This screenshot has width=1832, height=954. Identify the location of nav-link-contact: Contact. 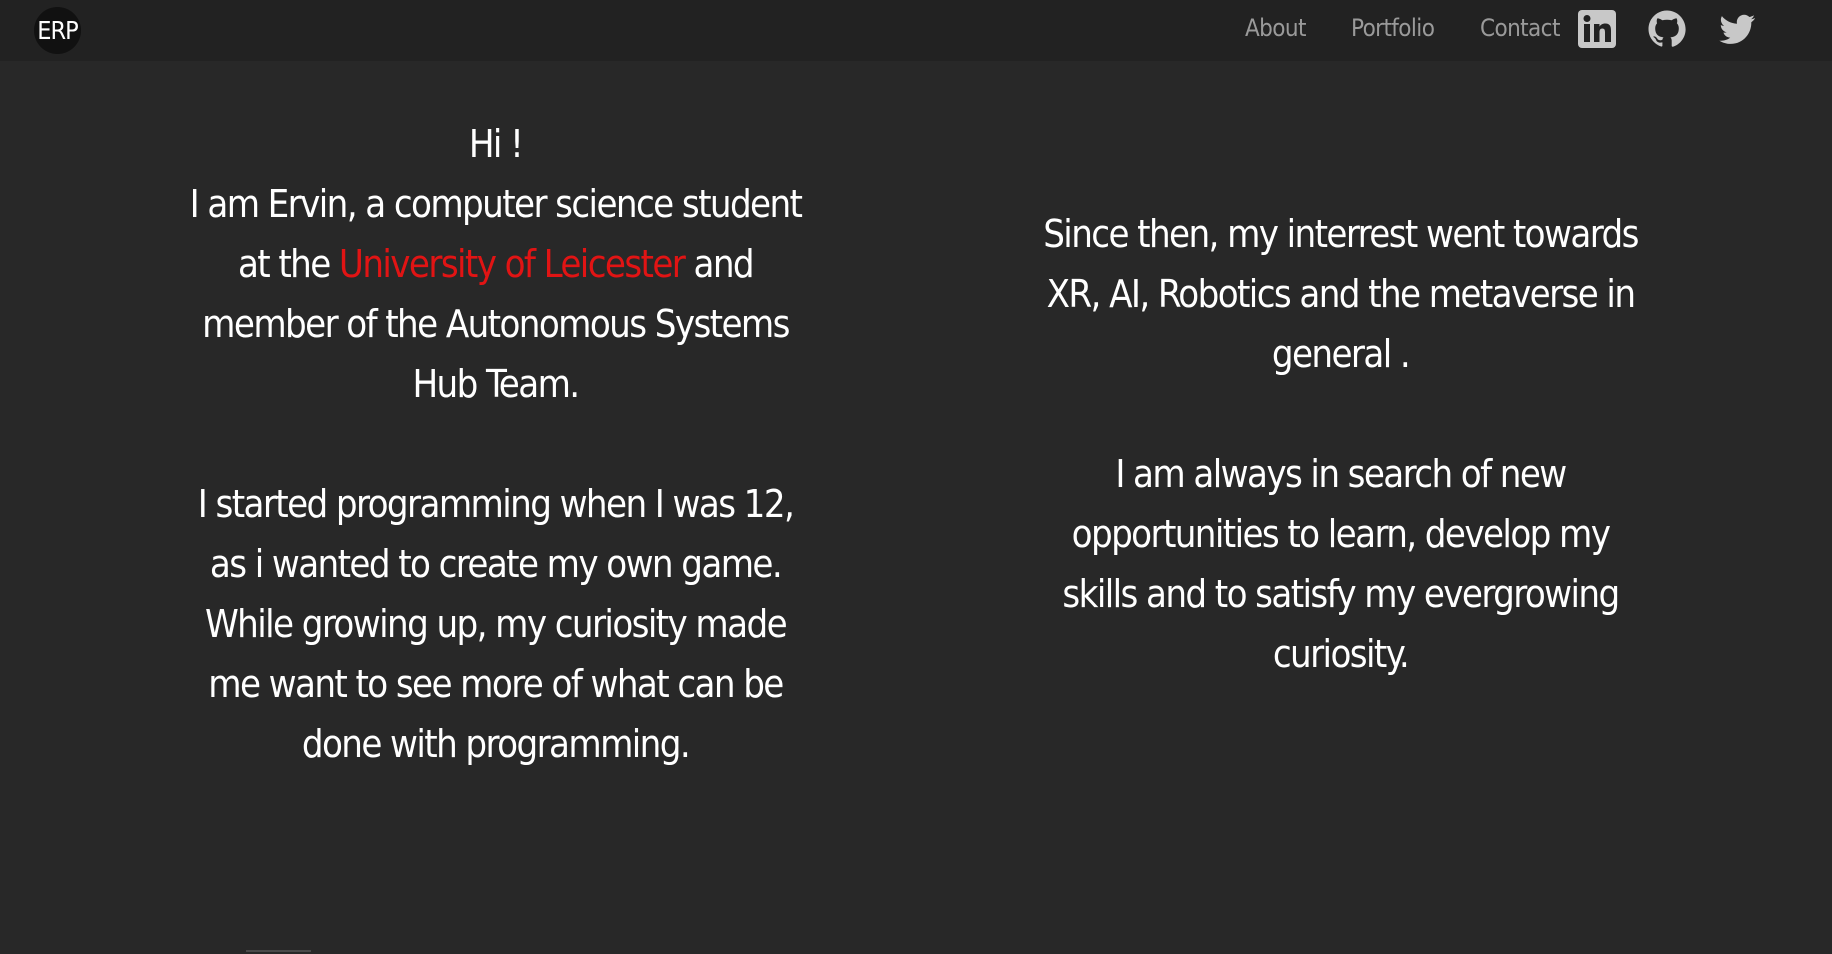
(1520, 28).